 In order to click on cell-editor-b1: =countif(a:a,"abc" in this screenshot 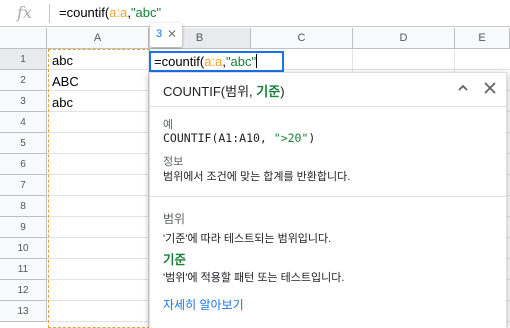, I will do `click(216, 61)`.